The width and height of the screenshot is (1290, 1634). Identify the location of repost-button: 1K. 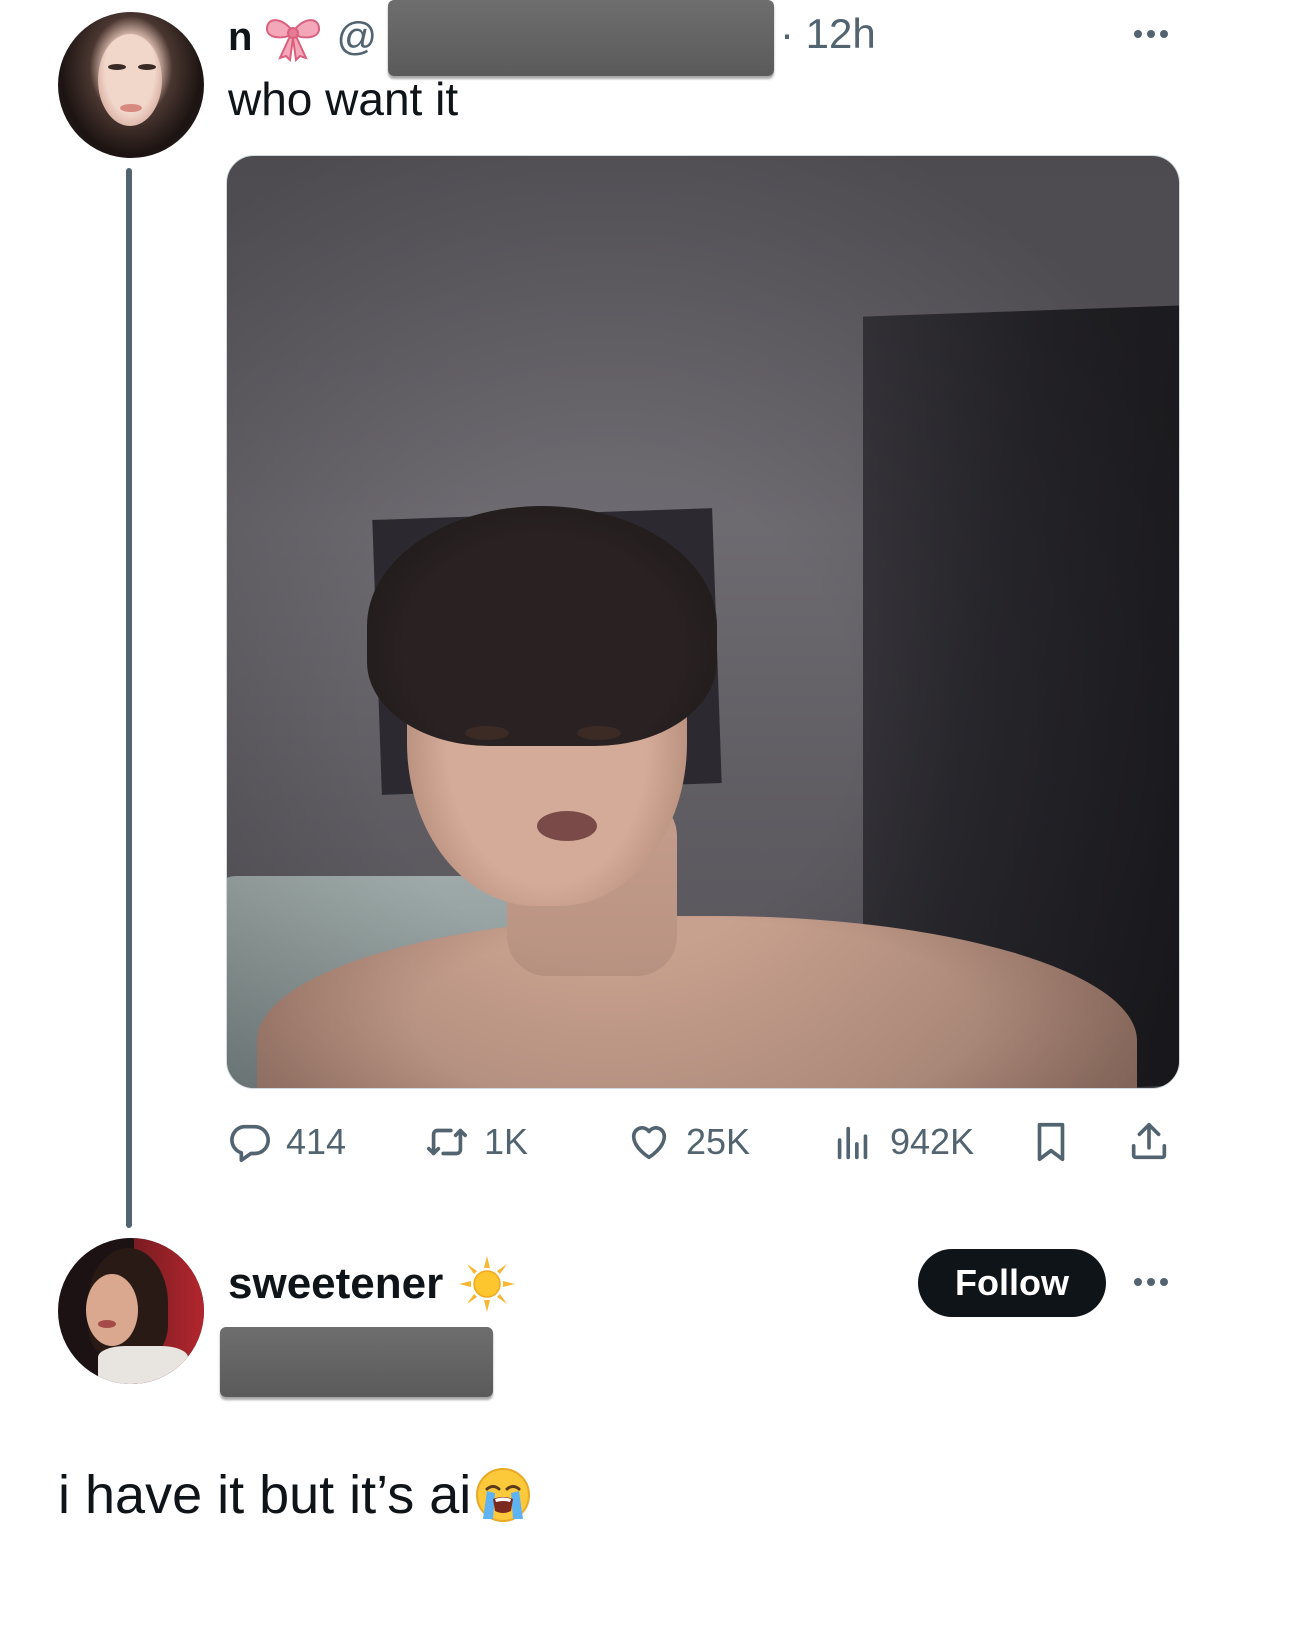
(476, 1142).